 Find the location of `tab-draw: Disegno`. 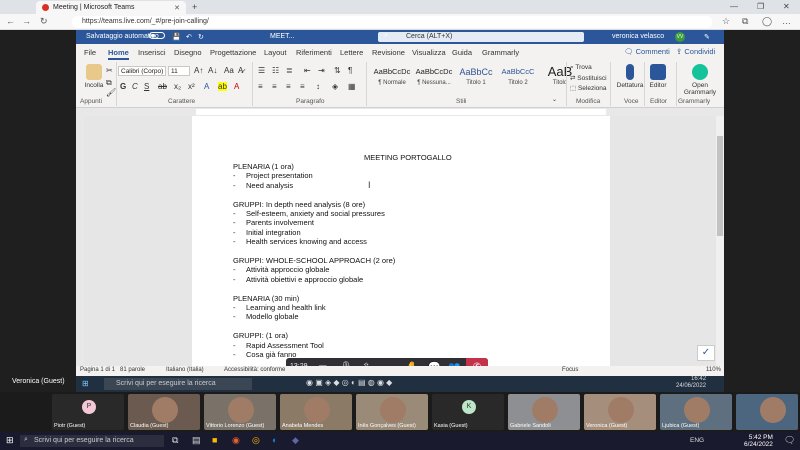

tab-draw: Disegno is located at coordinates (188, 52).